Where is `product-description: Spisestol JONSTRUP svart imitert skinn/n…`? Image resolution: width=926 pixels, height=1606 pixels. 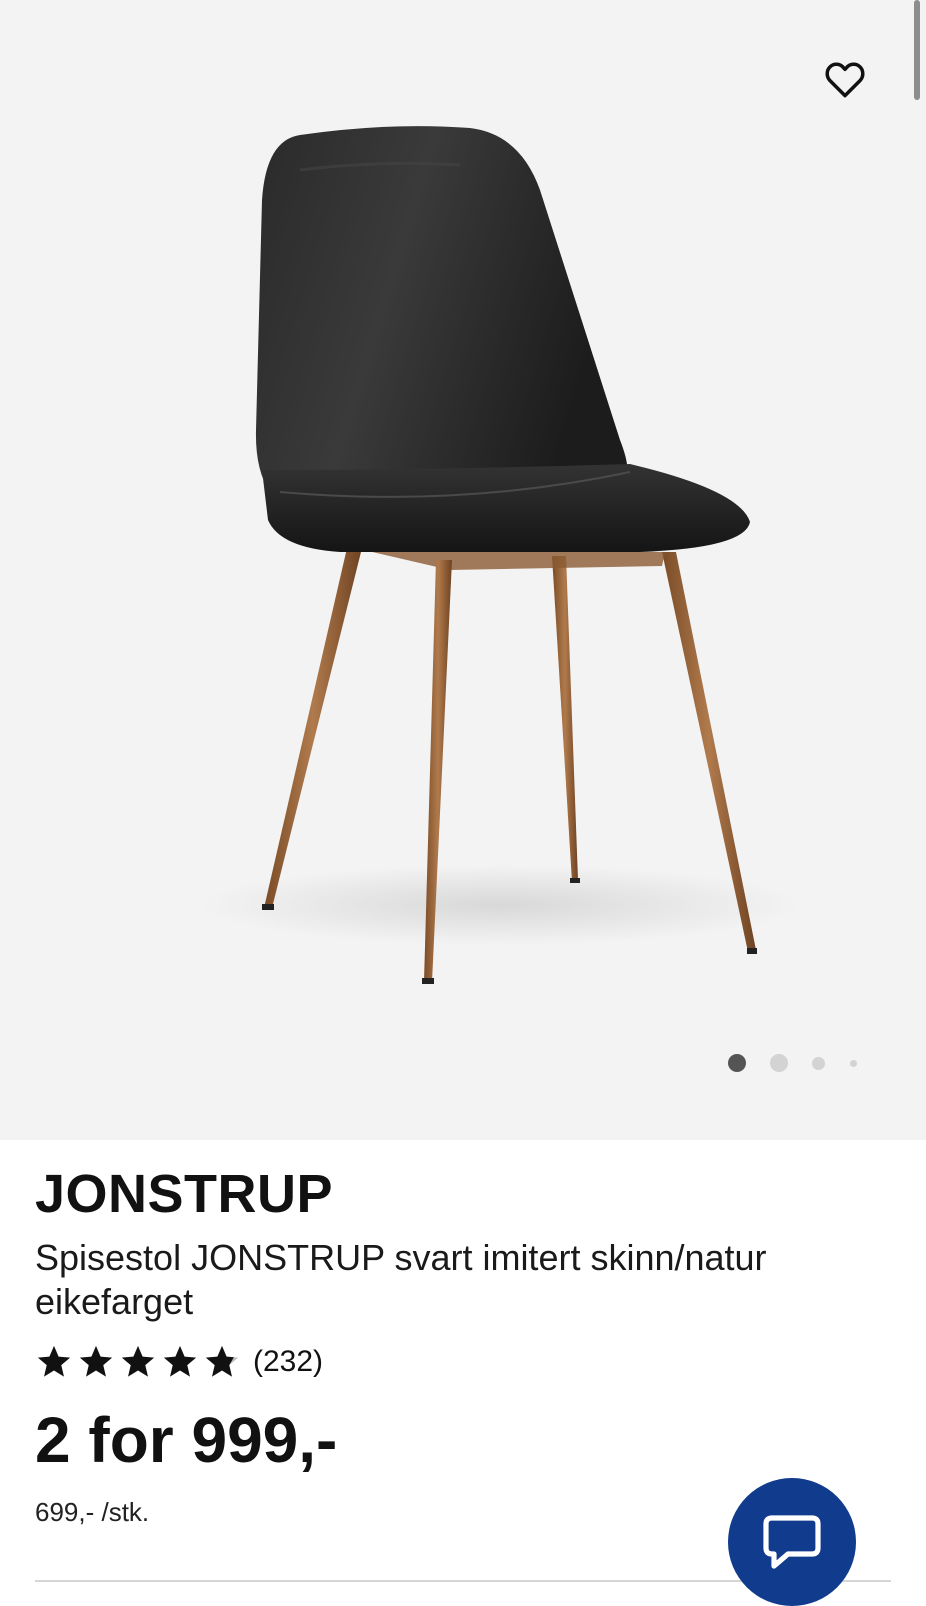
product-description: Spisestol JONSTRUP svart imitert skinn/n… is located at coordinates (401, 1279).